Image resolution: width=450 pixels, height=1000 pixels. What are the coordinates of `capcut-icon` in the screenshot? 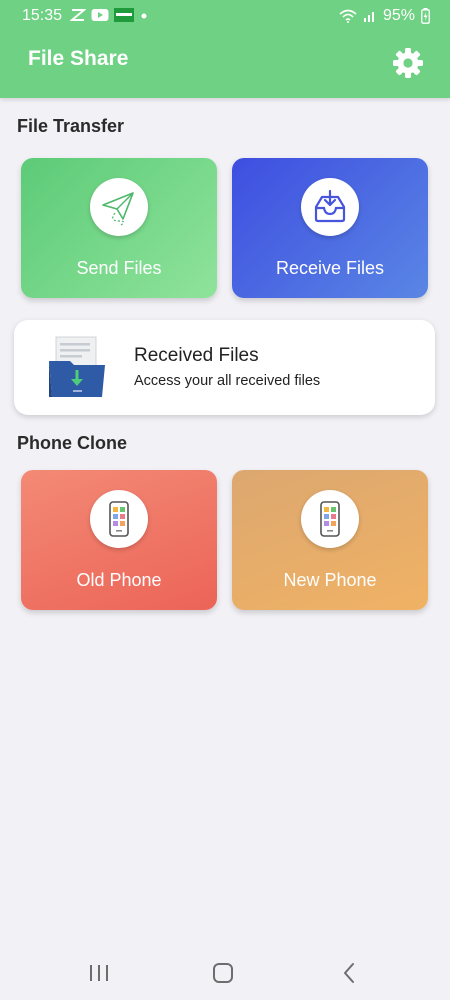 It's located at (78, 15).